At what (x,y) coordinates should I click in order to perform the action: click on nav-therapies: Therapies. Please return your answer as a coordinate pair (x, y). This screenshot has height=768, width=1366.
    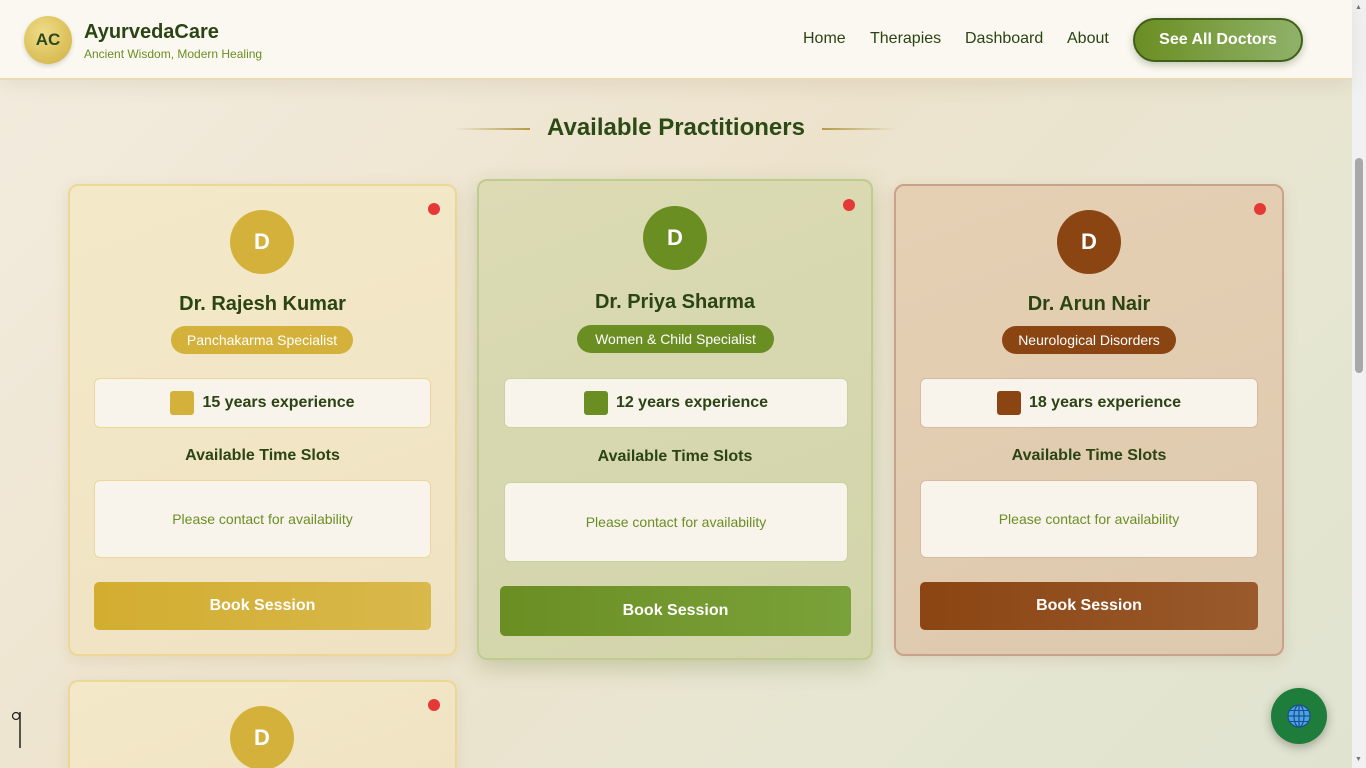
    Looking at the image, I should click on (905, 39).